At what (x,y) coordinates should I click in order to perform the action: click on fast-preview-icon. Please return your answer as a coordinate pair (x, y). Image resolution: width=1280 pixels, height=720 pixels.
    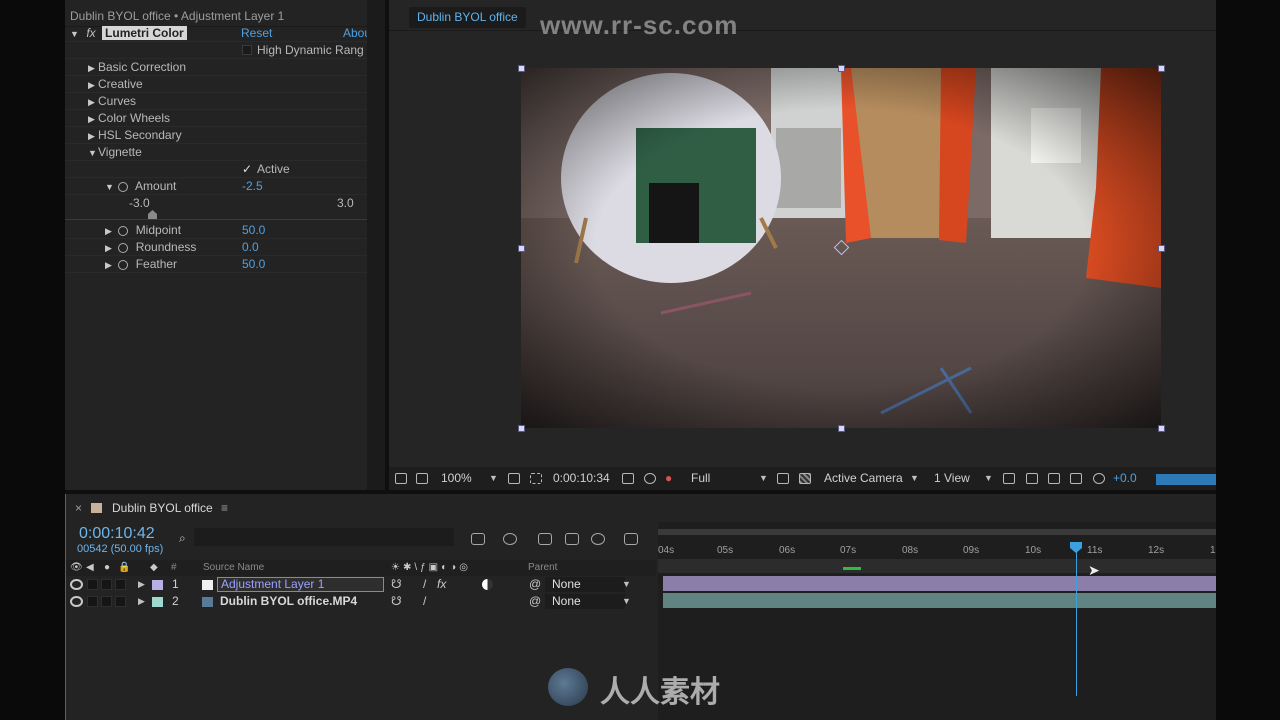
    Looking at the image, I should click on (1032, 478).